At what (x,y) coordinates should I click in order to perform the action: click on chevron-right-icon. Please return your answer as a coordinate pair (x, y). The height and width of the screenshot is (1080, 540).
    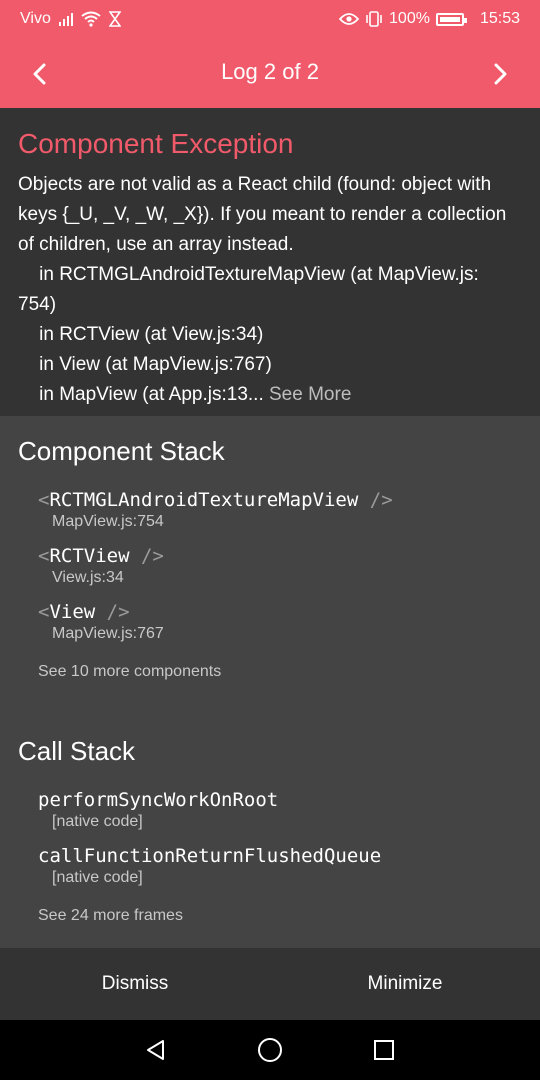
    Looking at the image, I should click on (500, 74).